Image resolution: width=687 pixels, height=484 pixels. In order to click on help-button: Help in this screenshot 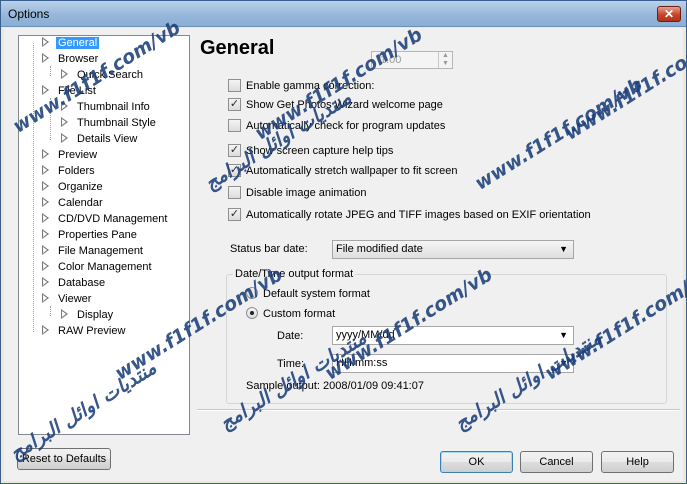, I will do `click(637, 462)`.